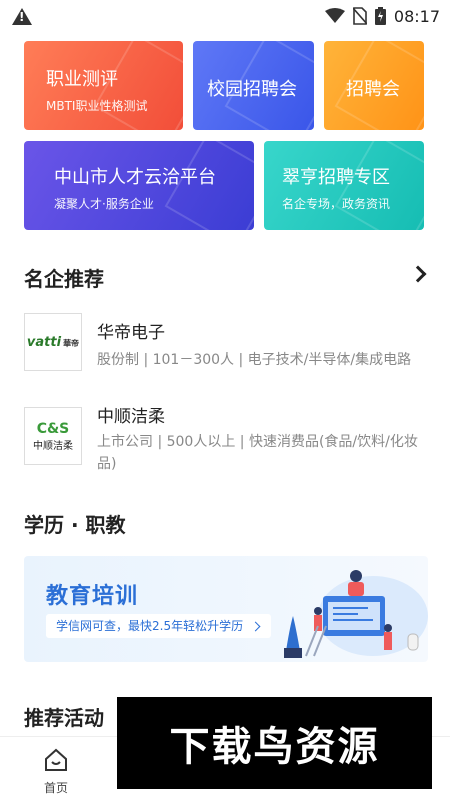 Image resolution: width=450 pixels, height=800 pixels. Describe the element at coordinates (97, 106) in the screenshot. I see `tile-career-assessment-subtitle: MBTI职业性格测试` at that location.